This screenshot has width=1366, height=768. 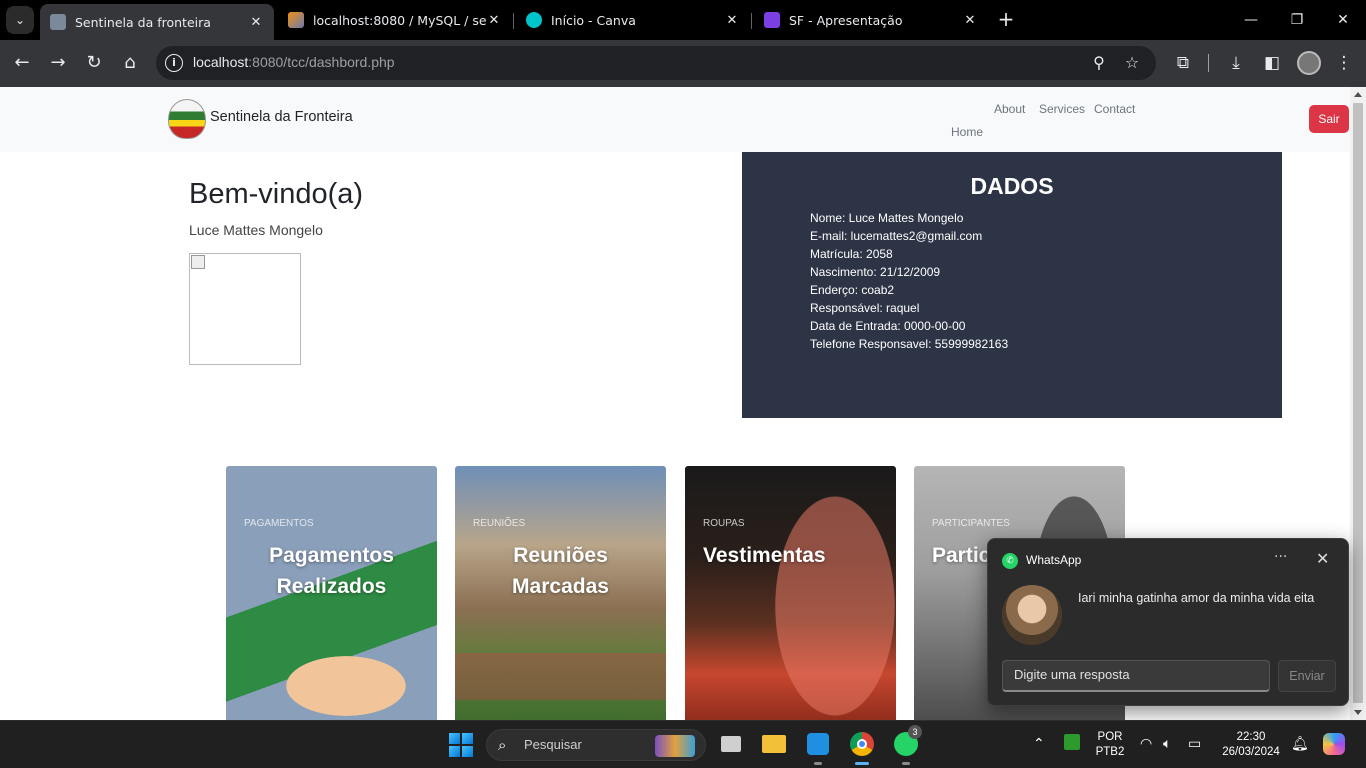 What do you see at coordinates (790, 593) in the screenshot?
I see `card-roupas: ROUPAS Vestimentas` at bounding box center [790, 593].